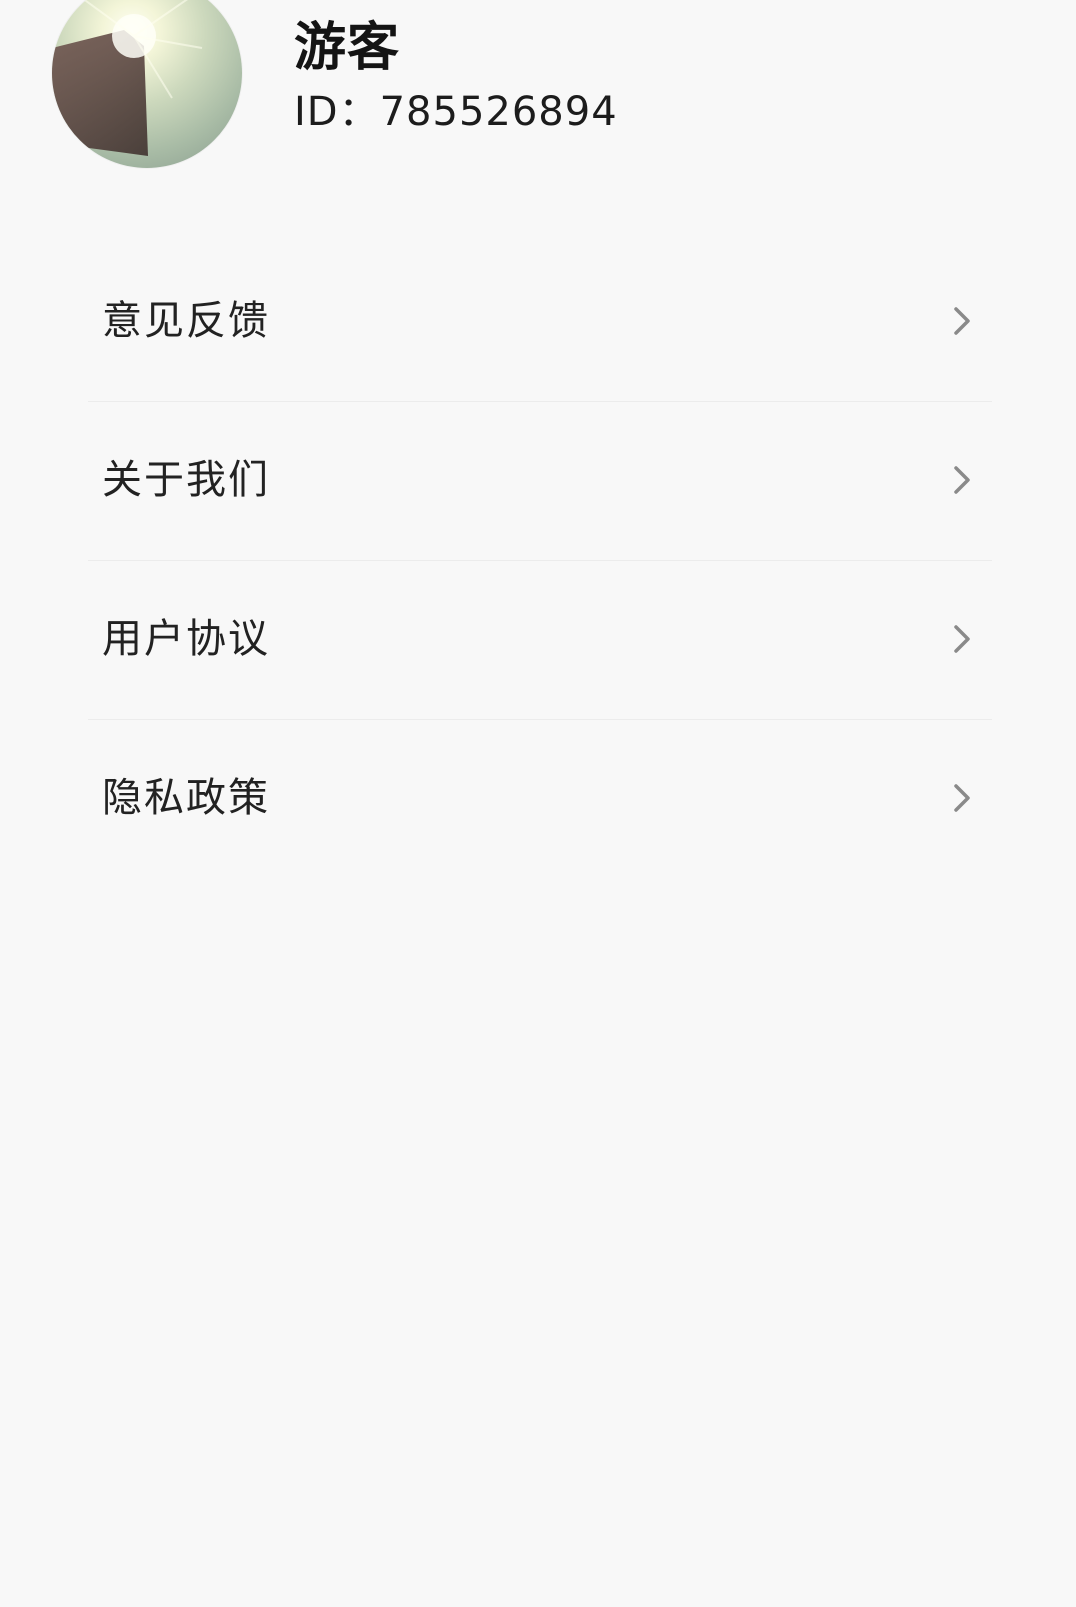 The image size is (1076, 1607). What do you see at coordinates (540, 322) in the screenshot?
I see `menu-item-feedback: 意见反馈` at bounding box center [540, 322].